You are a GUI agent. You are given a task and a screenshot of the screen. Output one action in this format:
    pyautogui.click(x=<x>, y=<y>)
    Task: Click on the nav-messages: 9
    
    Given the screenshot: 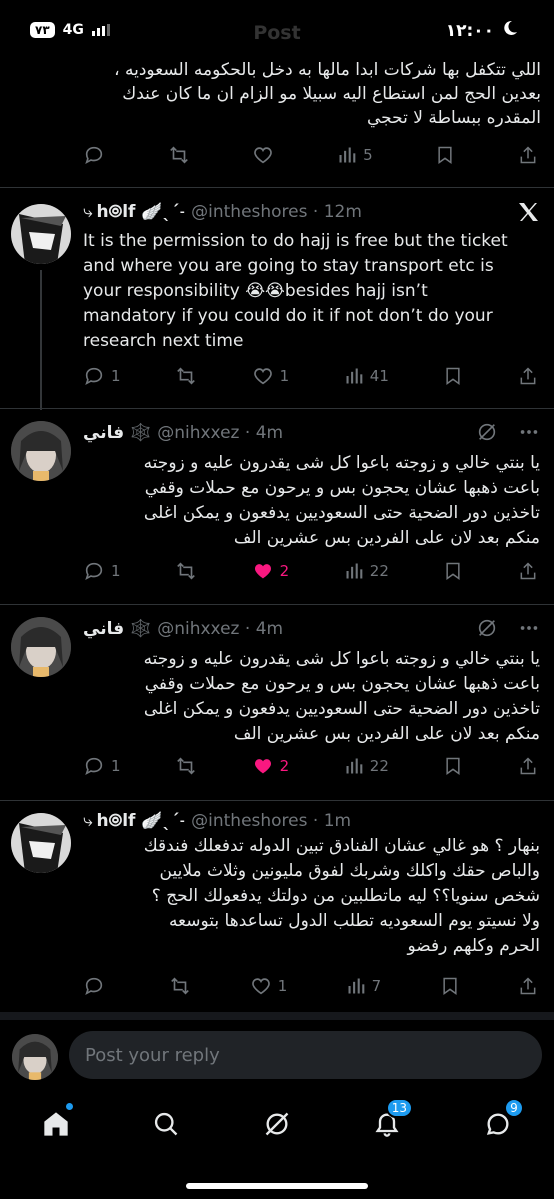 What is the action you would take?
    pyautogui.click(x=501, y=1121)
    